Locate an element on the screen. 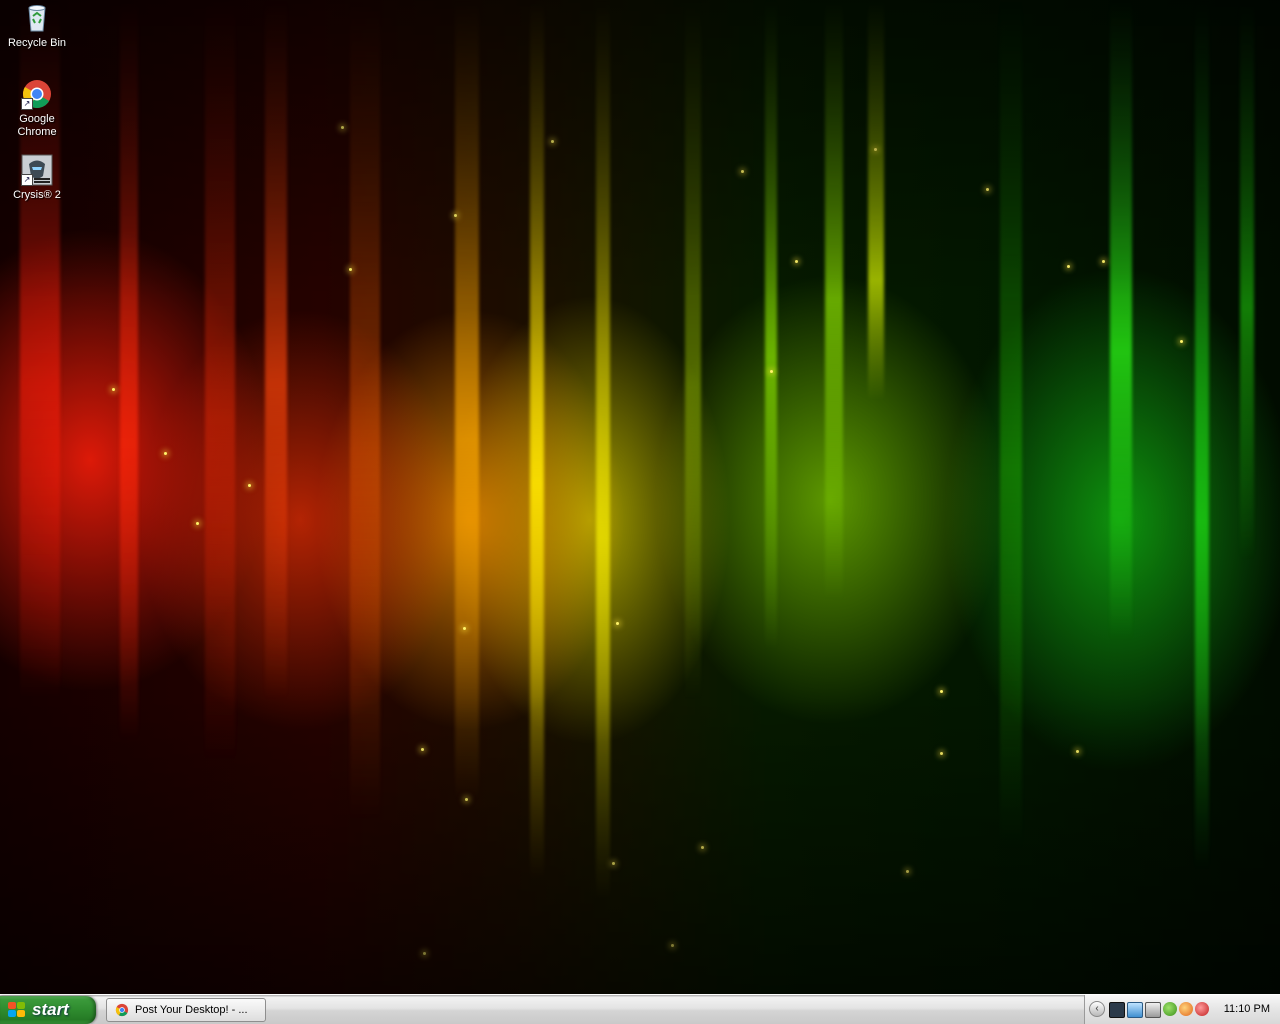  crysis-icon: ↗ is located at coordinates (37, 170).